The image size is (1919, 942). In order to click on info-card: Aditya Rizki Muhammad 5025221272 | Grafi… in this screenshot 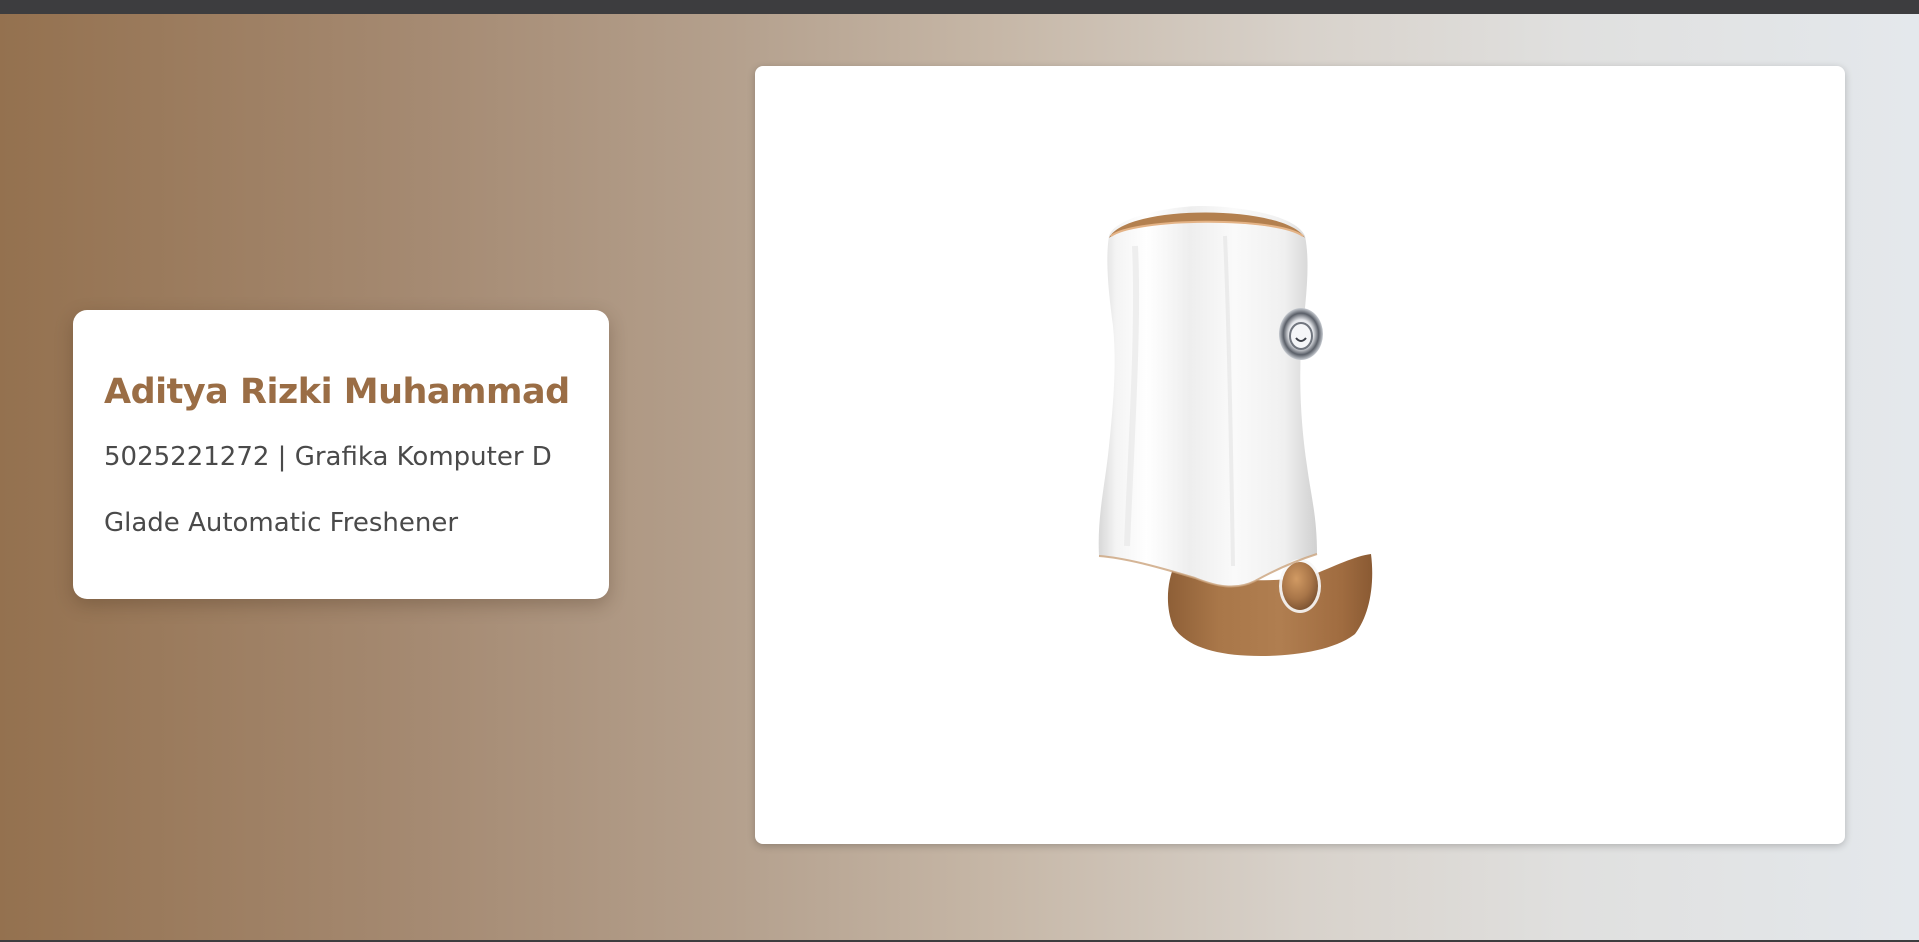, I will do `click(341, 454)`.